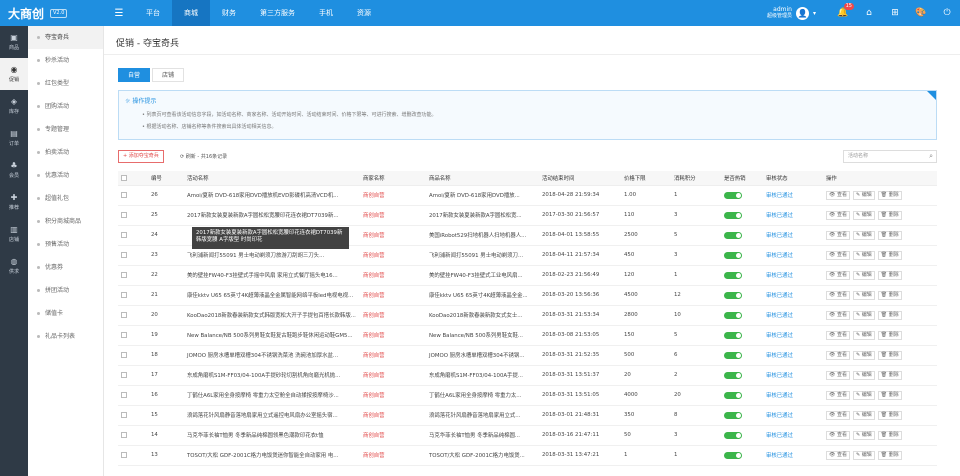  Describe the element at coordinates (52, 13) in the screenshot. I see `logo: 大商创 V2.0` at that location.